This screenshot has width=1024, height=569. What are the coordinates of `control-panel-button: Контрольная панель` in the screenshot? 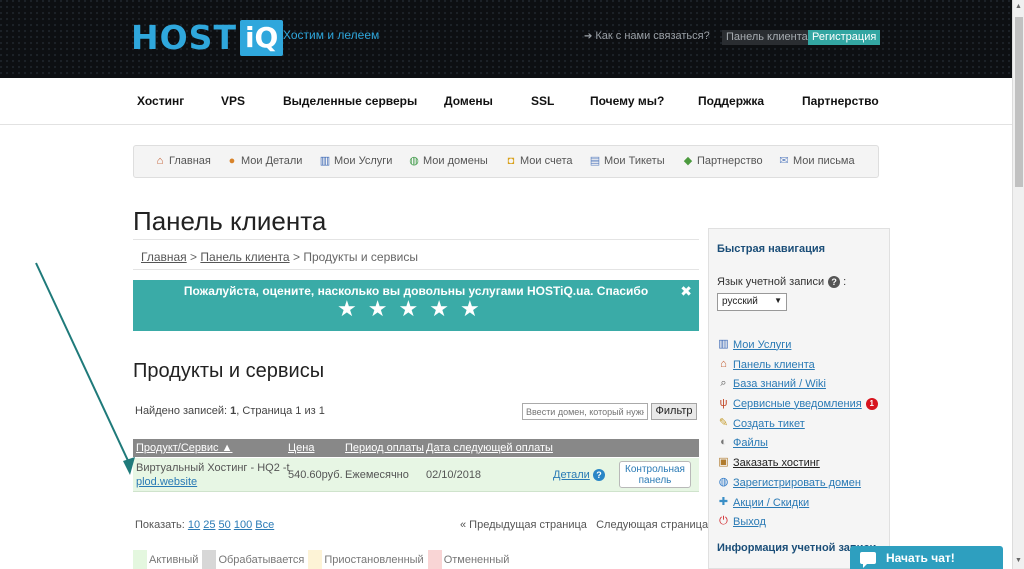 It's located at (655, 474).